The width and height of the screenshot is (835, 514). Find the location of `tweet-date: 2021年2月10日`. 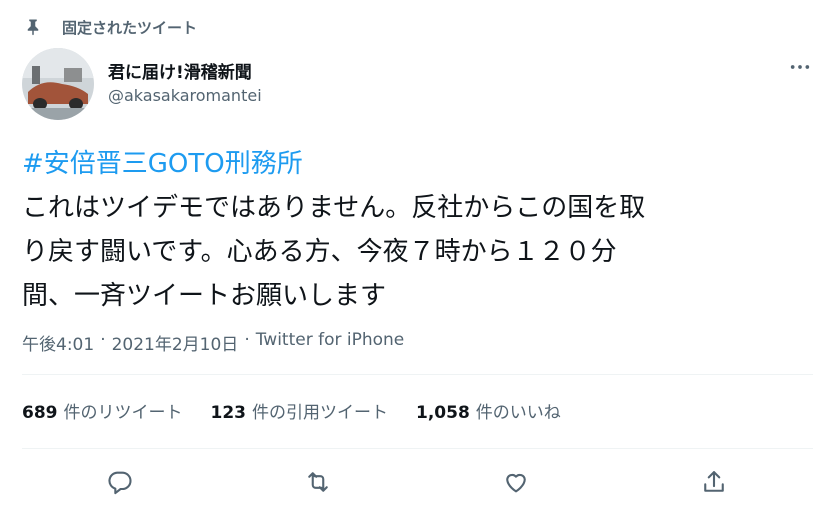

tweet-date: 2021年2月10日 is located at coordinates (175, 342).